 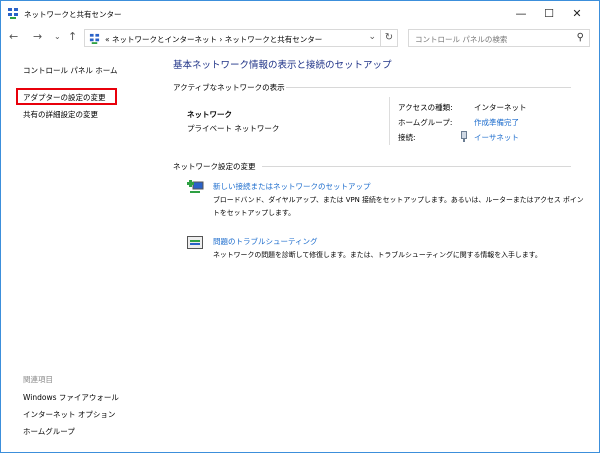 I want to click on network-name: ネットワーク, so click(x=209, y=114).